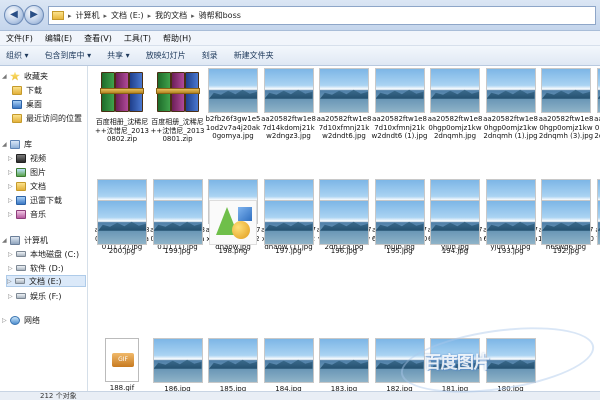 The height and width of the screenshot is (400, 600). Describe the element at coordinates (34, 296) in the screenshot. I see `nav-item-drive-f: ▷ 娱乐 (F:)` at that location.